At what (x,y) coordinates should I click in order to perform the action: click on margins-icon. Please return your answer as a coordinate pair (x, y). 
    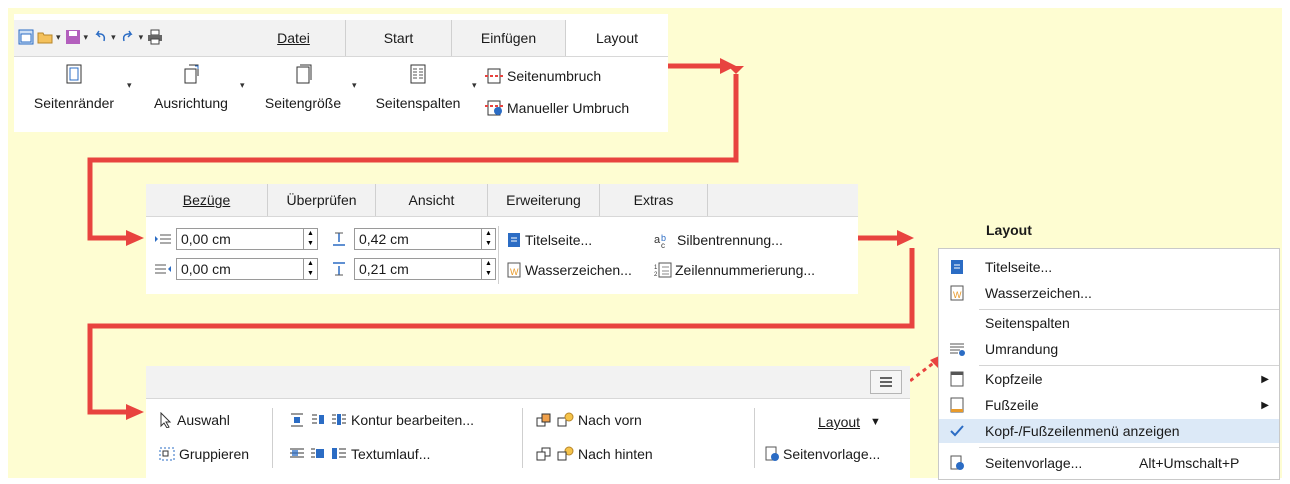
    Looking at the image, I should click on (74, 74).